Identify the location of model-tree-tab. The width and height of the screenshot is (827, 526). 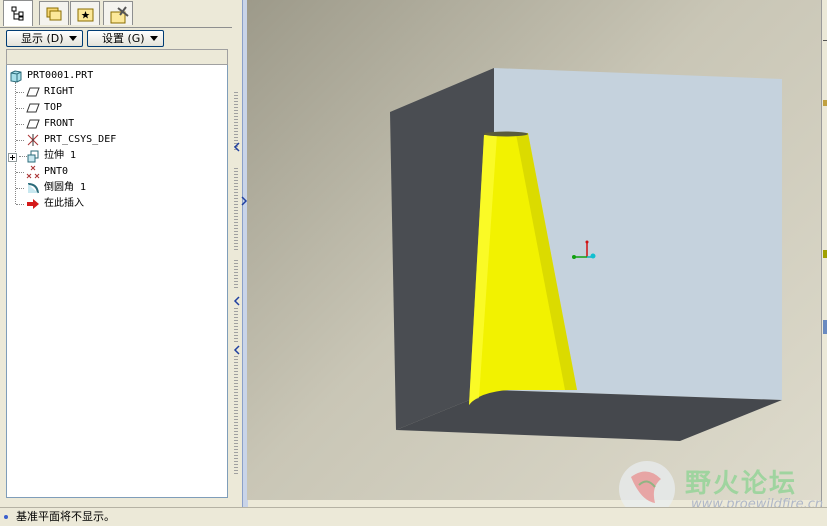
(18, 13).